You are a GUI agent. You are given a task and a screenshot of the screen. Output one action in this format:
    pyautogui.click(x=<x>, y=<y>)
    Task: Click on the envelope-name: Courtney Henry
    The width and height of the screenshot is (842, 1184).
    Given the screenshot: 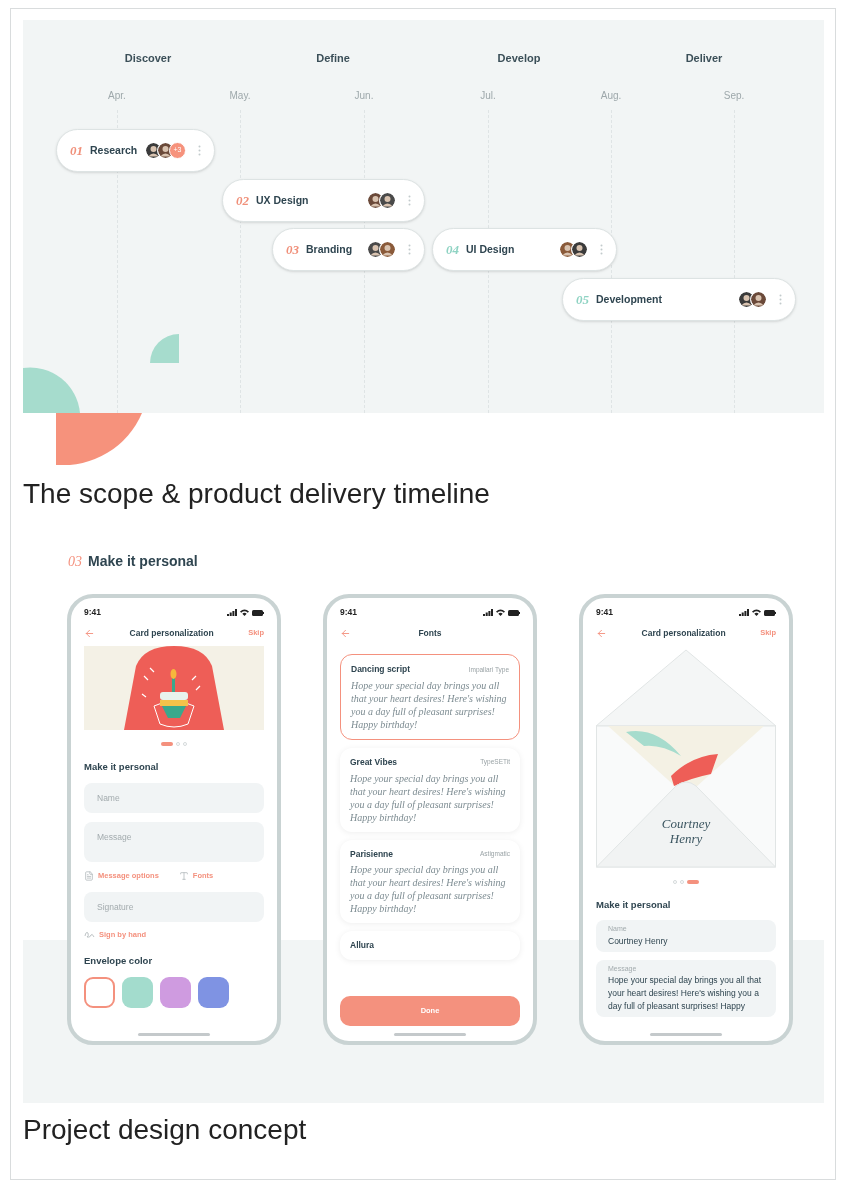 What is the action you would take?
    pyautogui.click(x=686, y=831)
    